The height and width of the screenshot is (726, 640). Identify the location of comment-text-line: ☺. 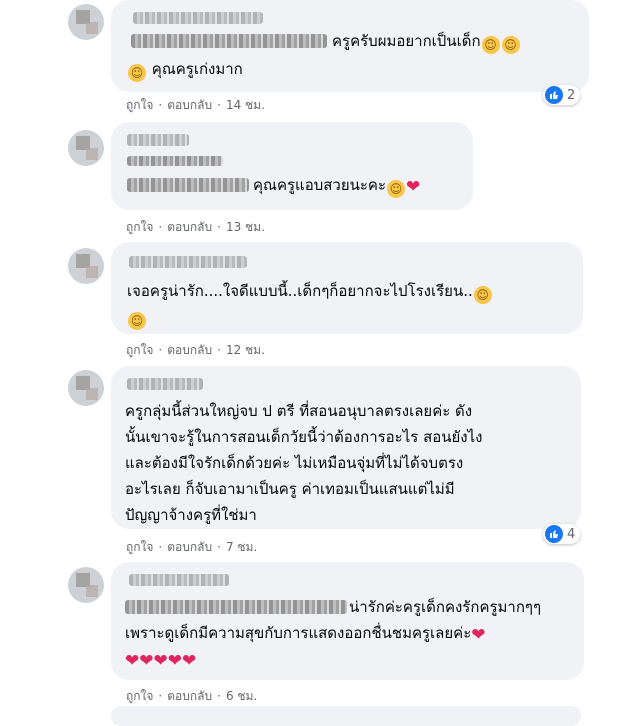
(137, 317).